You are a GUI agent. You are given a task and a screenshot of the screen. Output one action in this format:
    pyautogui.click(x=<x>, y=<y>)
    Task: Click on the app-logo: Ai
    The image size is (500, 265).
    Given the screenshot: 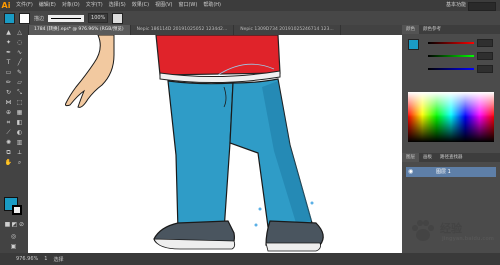 What is the action you would take?
    pyautogui.click(x=6, y=5)
    